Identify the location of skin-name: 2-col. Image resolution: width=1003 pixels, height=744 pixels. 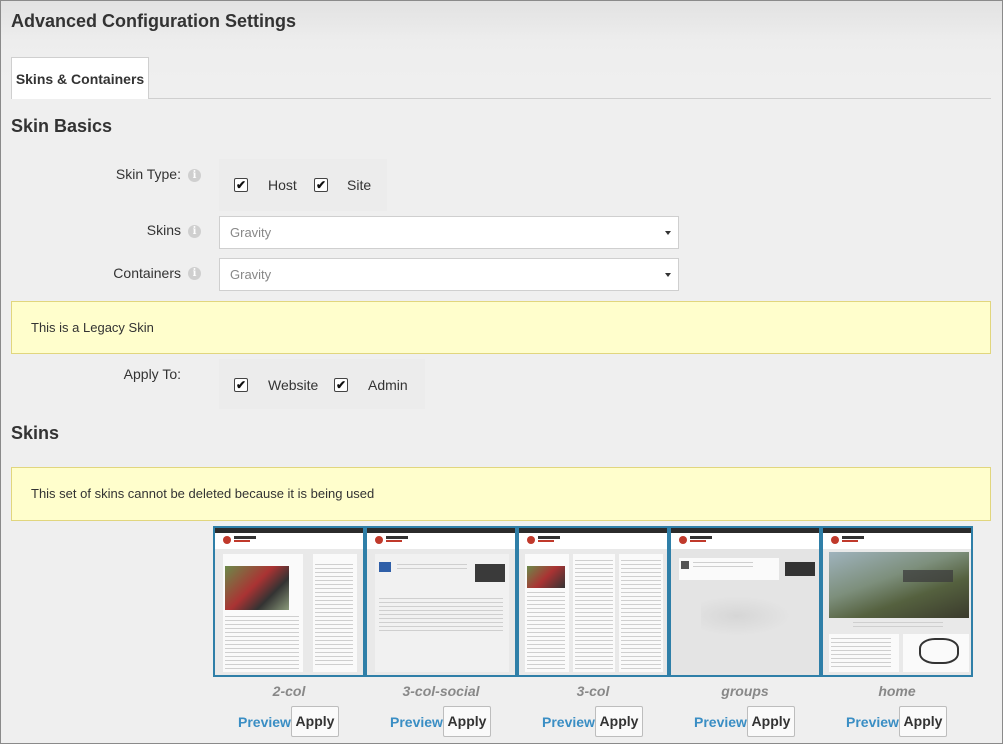
(289, 691).